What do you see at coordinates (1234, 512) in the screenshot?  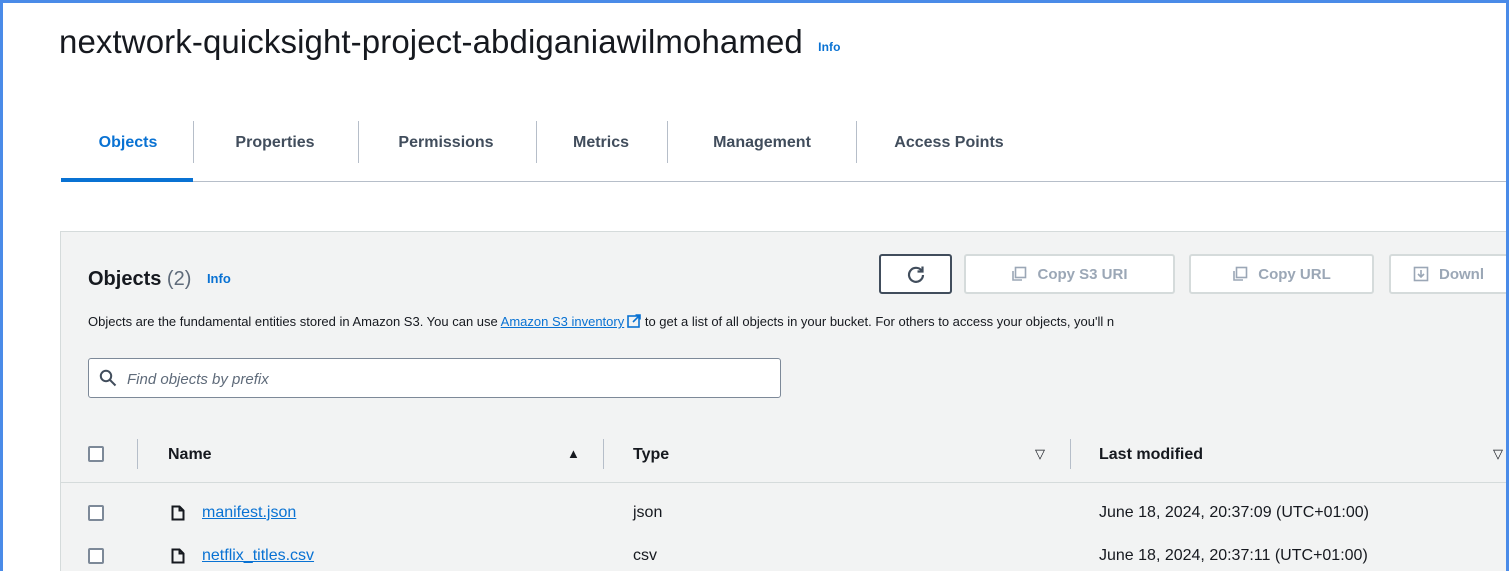 I see `object-last-modified: June 18, 2024, 20:37:09 (UTC+01:00)` at bounding box center [1234, 512].